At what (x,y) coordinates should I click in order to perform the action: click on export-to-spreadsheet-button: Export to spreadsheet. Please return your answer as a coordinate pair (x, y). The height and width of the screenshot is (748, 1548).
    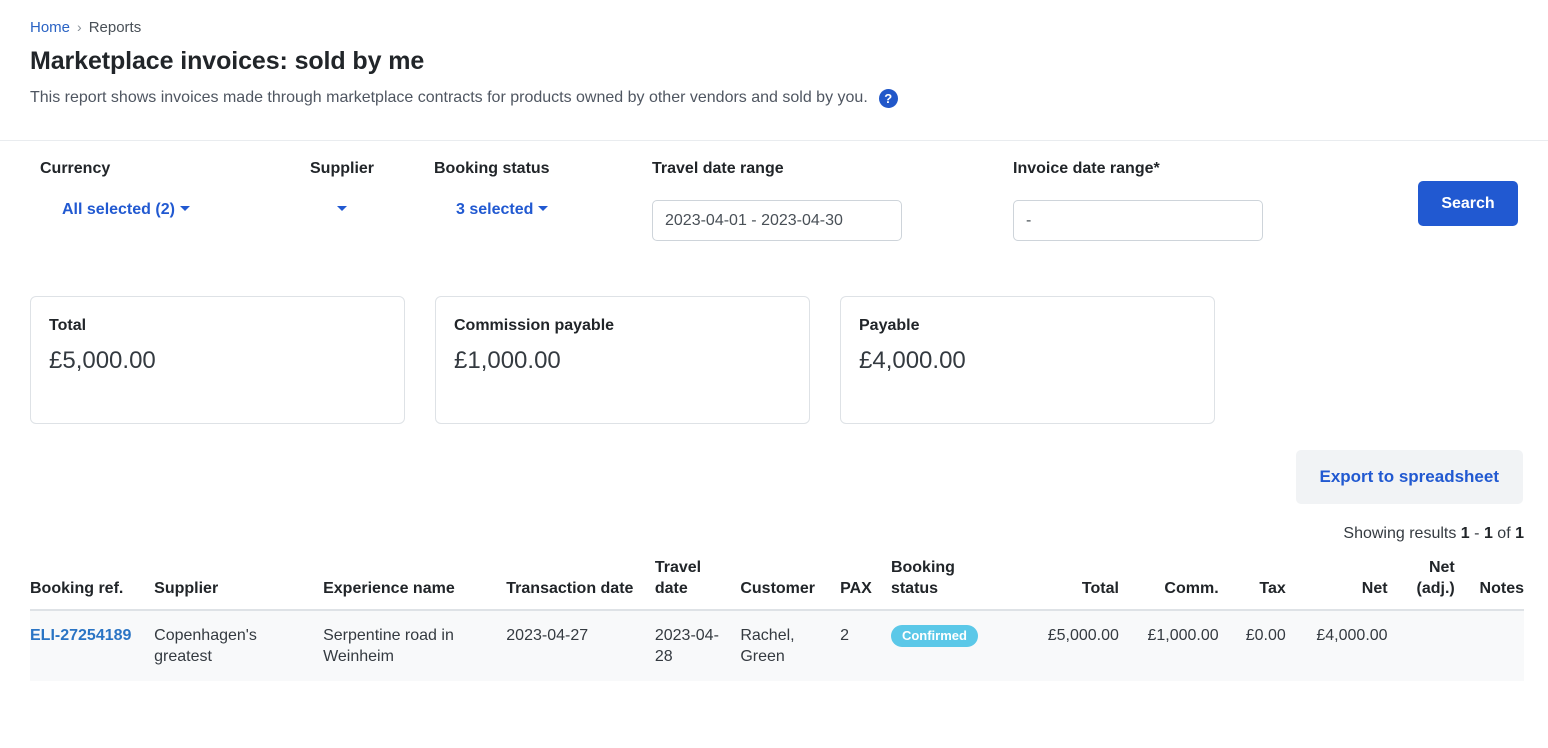
    Looking at the image, I should click on (1409, 477).